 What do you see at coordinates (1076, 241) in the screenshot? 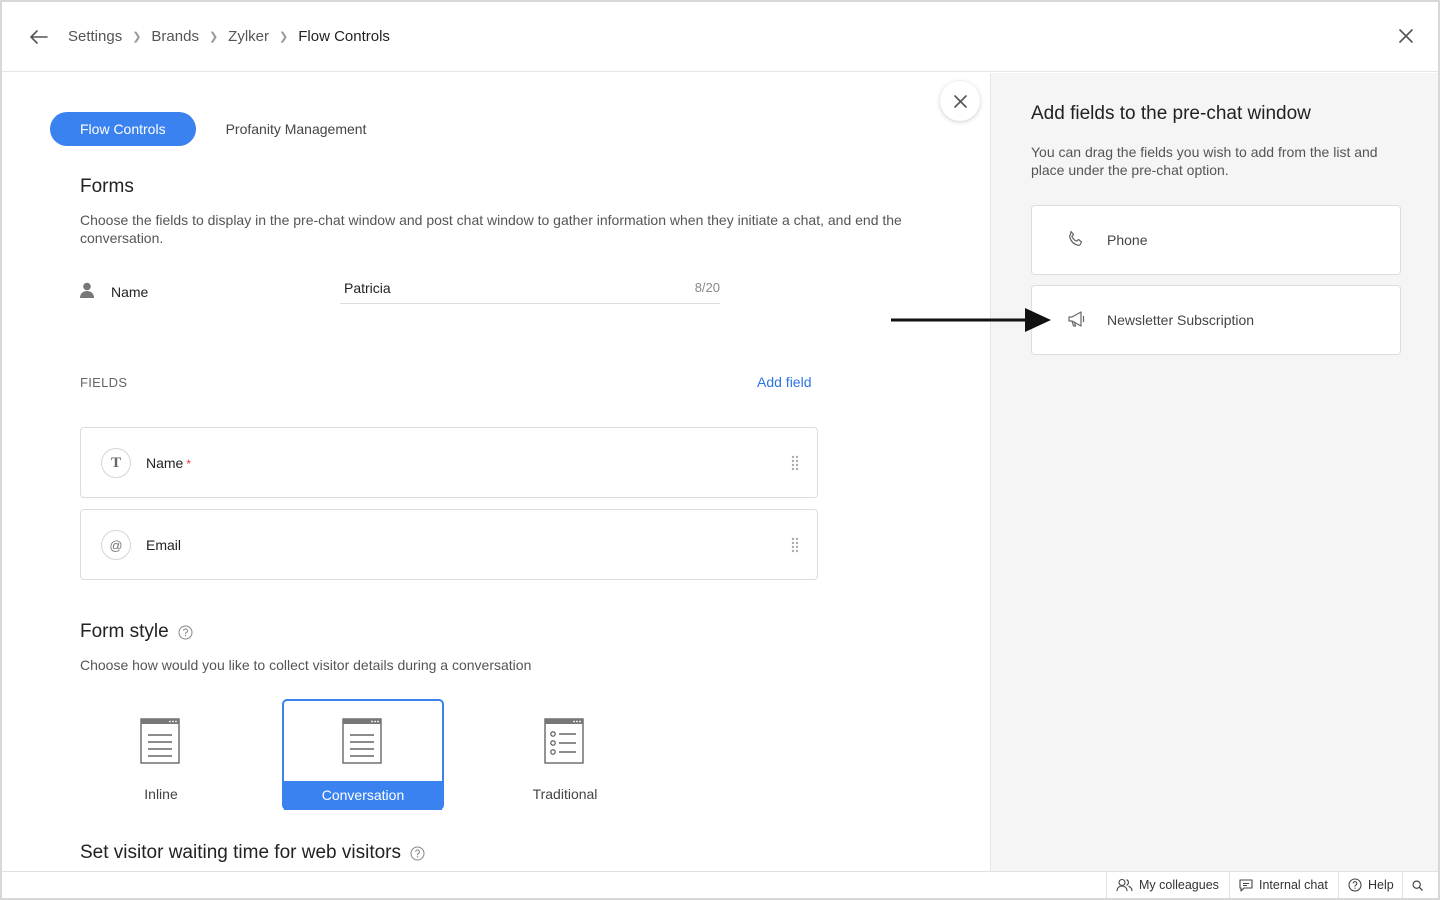
I see `phone-icon` at bounding box center [1076, 241].